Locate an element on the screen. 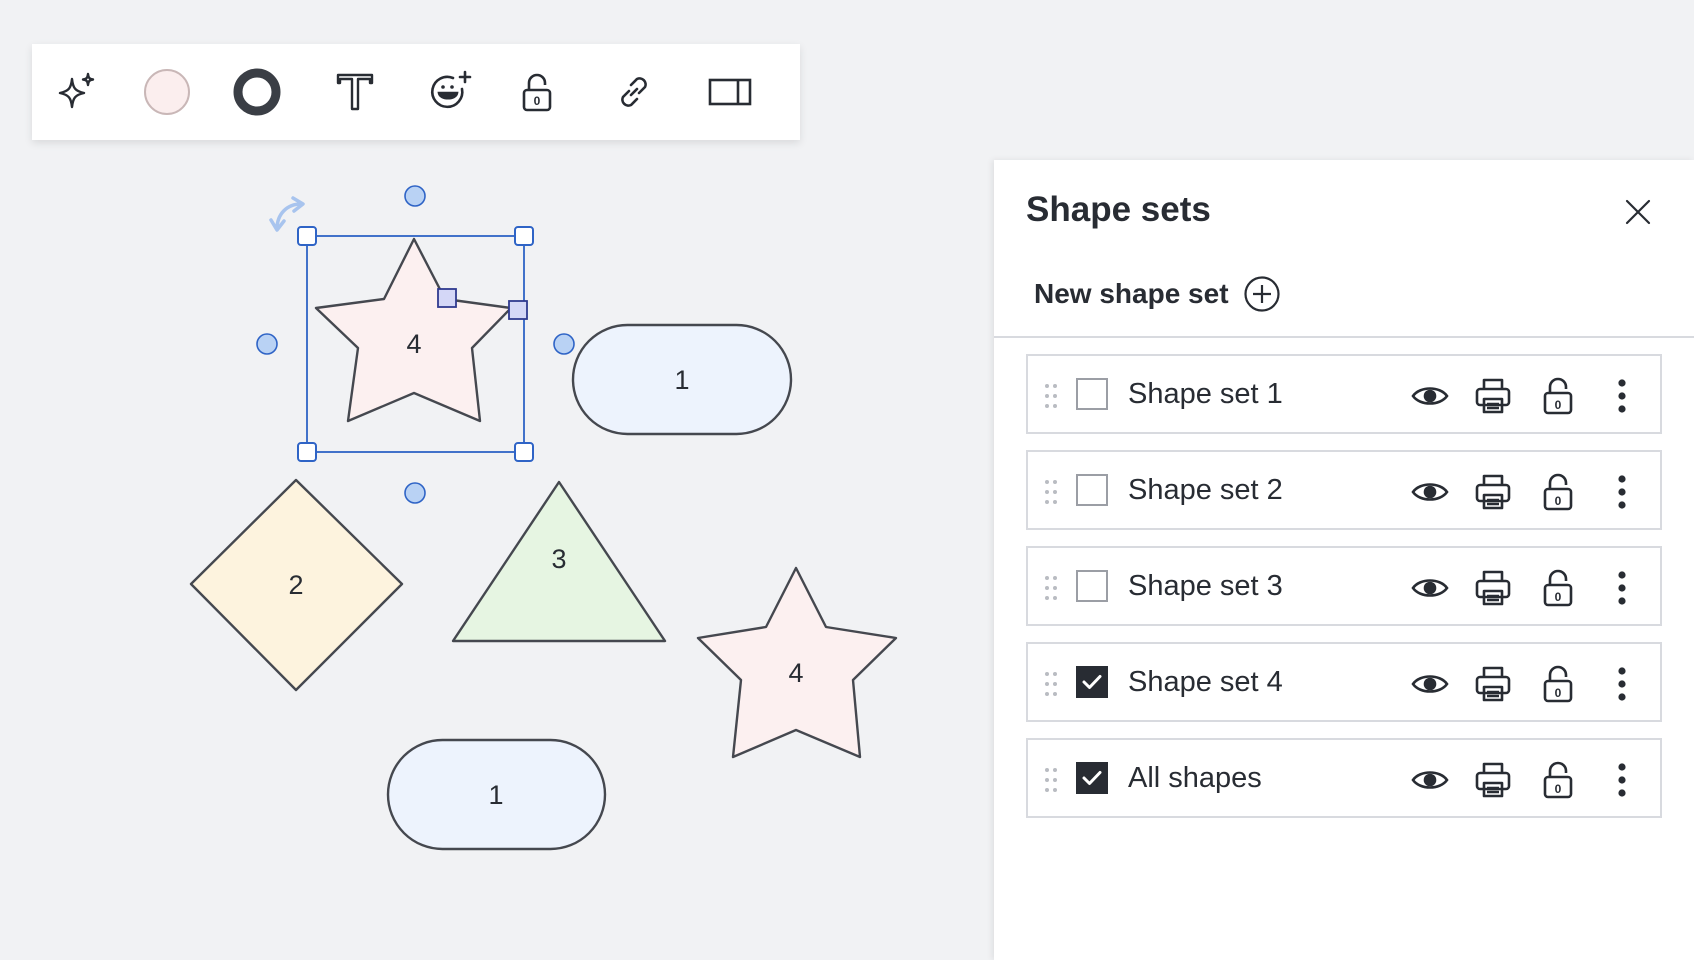 This screenshot has height=960, width=1694. fill-color-swatch is located at coordinates (167, 92).